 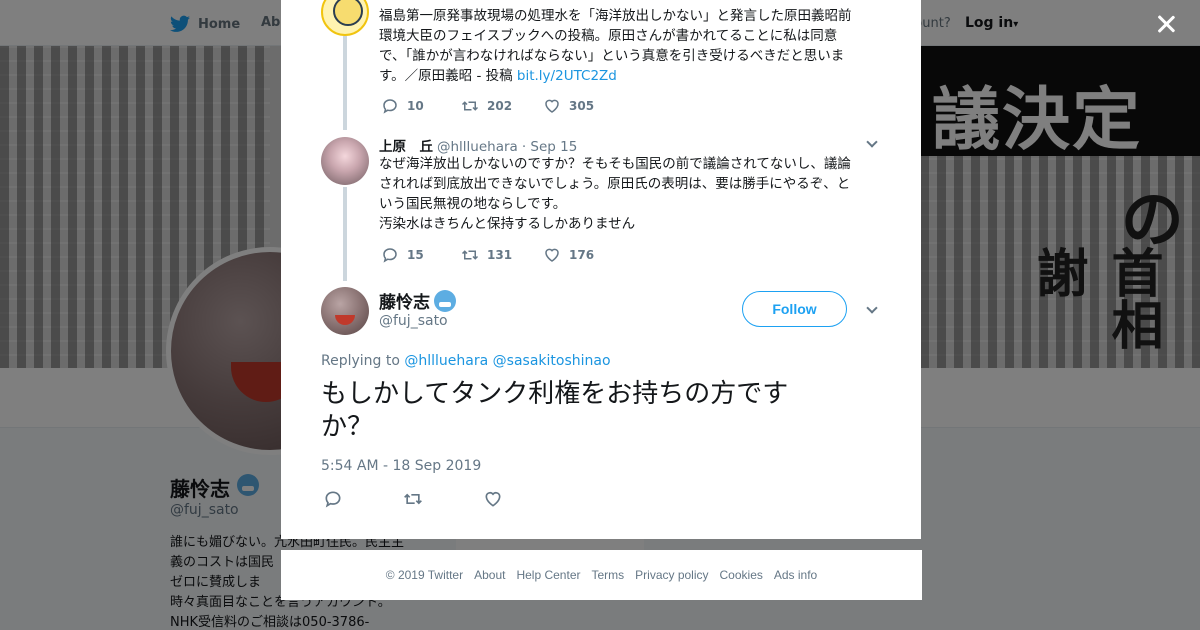 I want to click on reply-mention: @hllluehara, so click(x=446, y=361).